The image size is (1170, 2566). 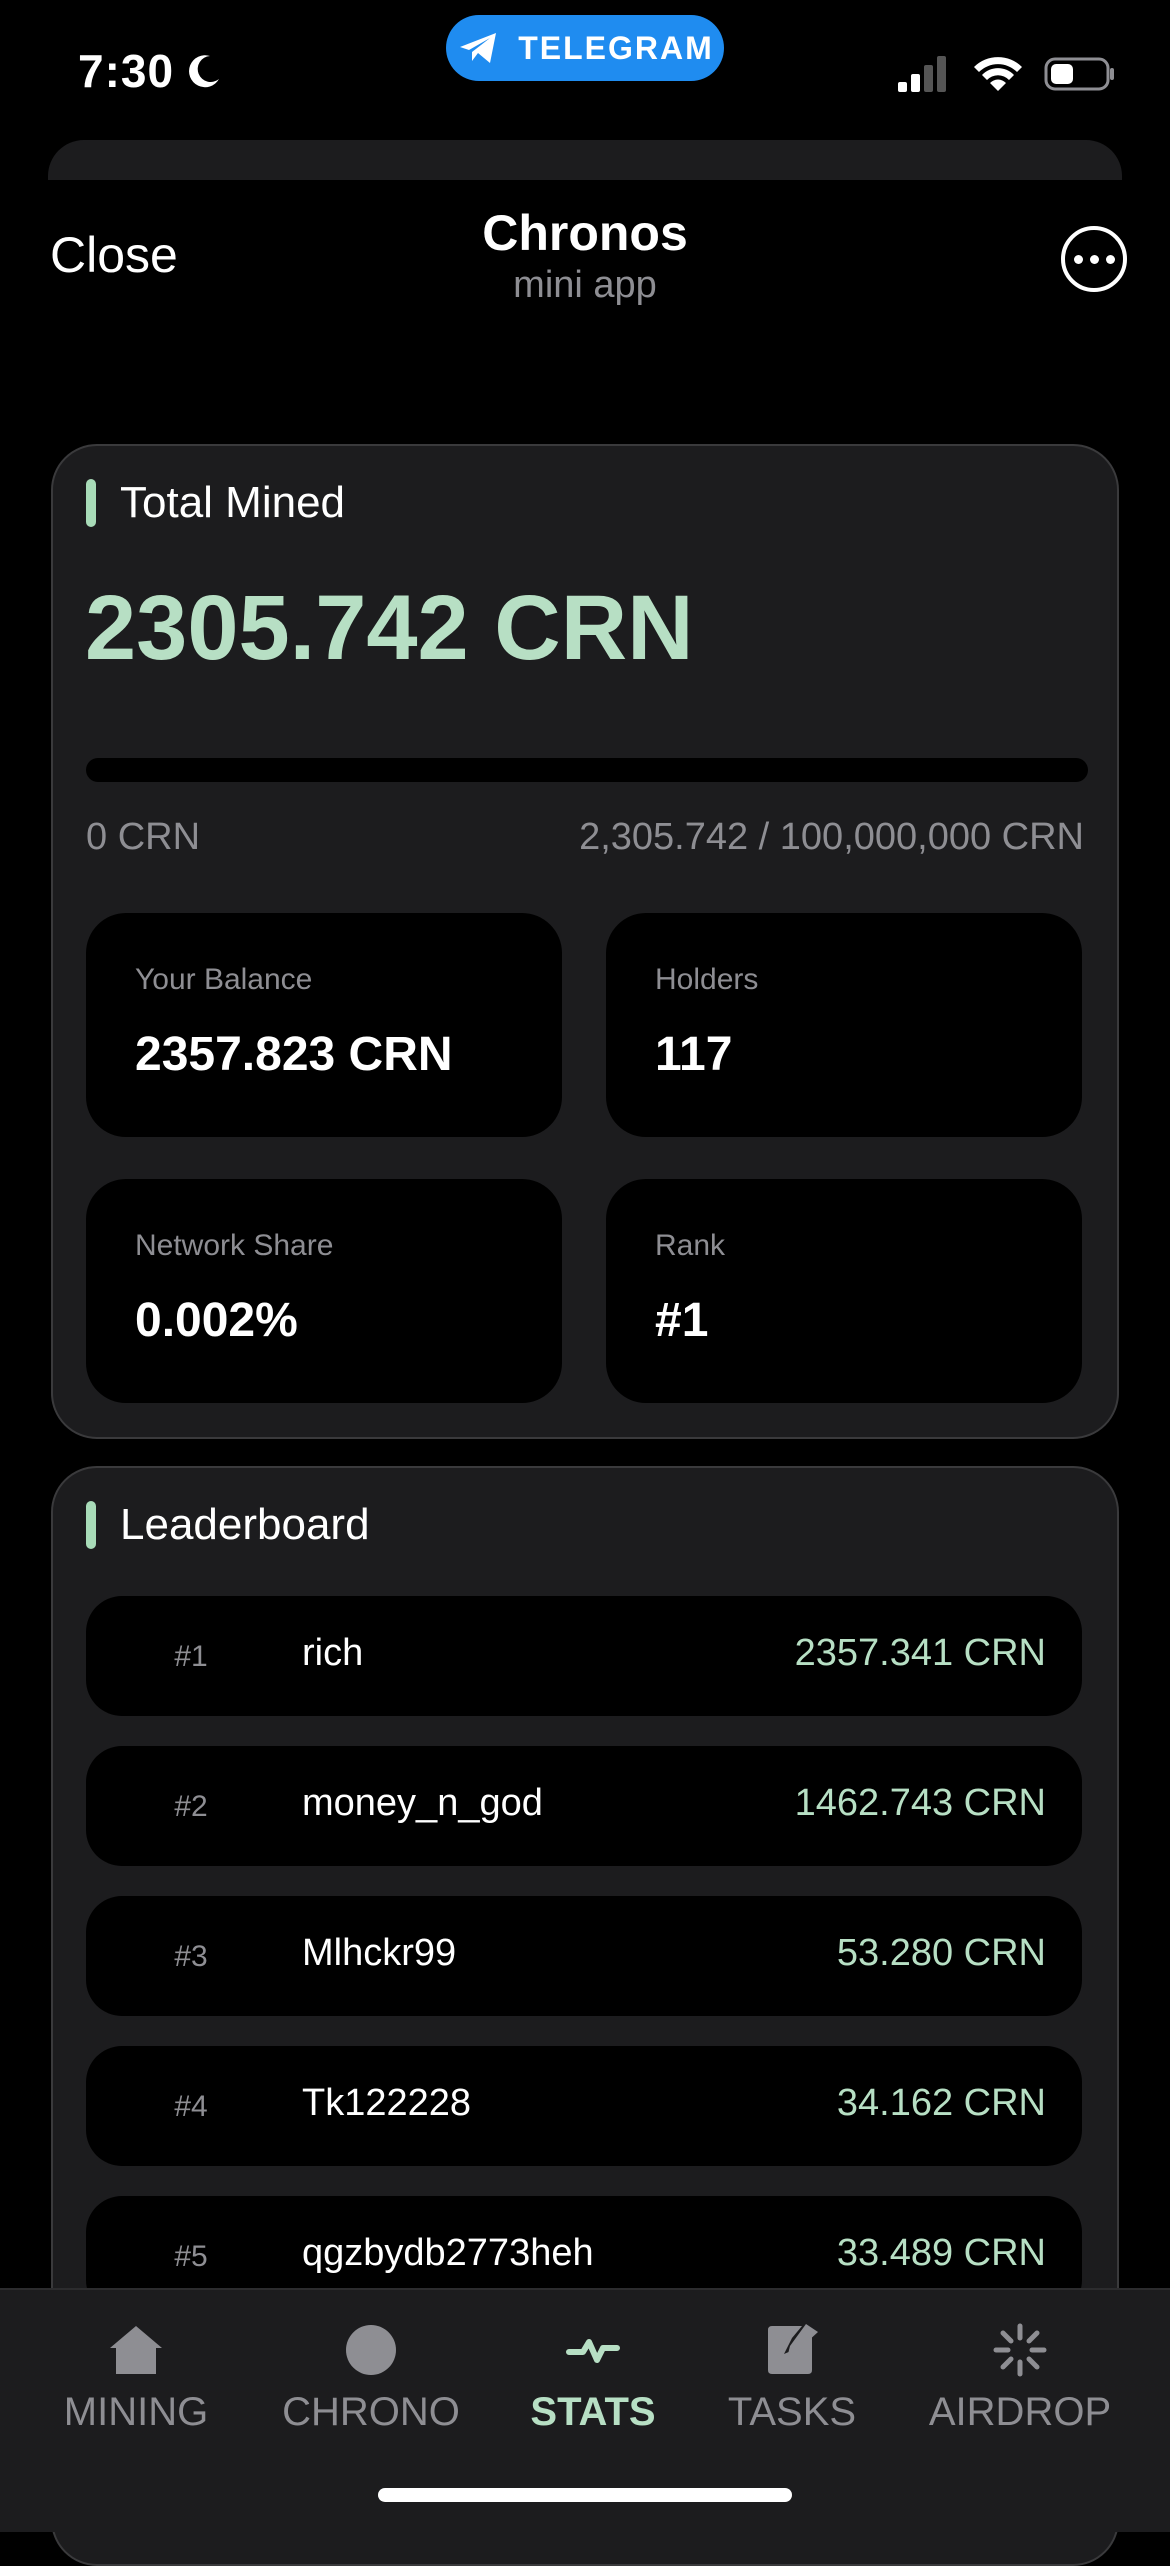 I want to click on leaderboard-amount: 1462.743 CRN, so click(x=920, y=1803).